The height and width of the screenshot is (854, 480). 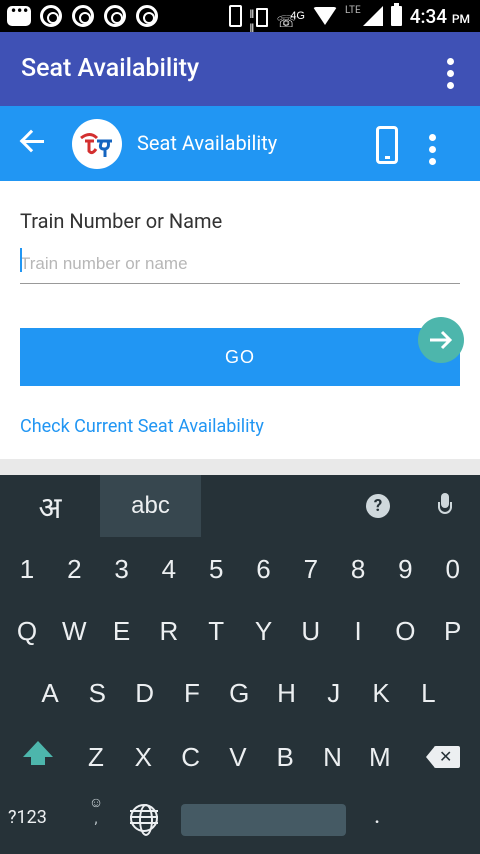 What do you see at coordinates (240, 569) in the screenshot?
I see `number-key-row: 1234567890` at bounding box center [240, 569].